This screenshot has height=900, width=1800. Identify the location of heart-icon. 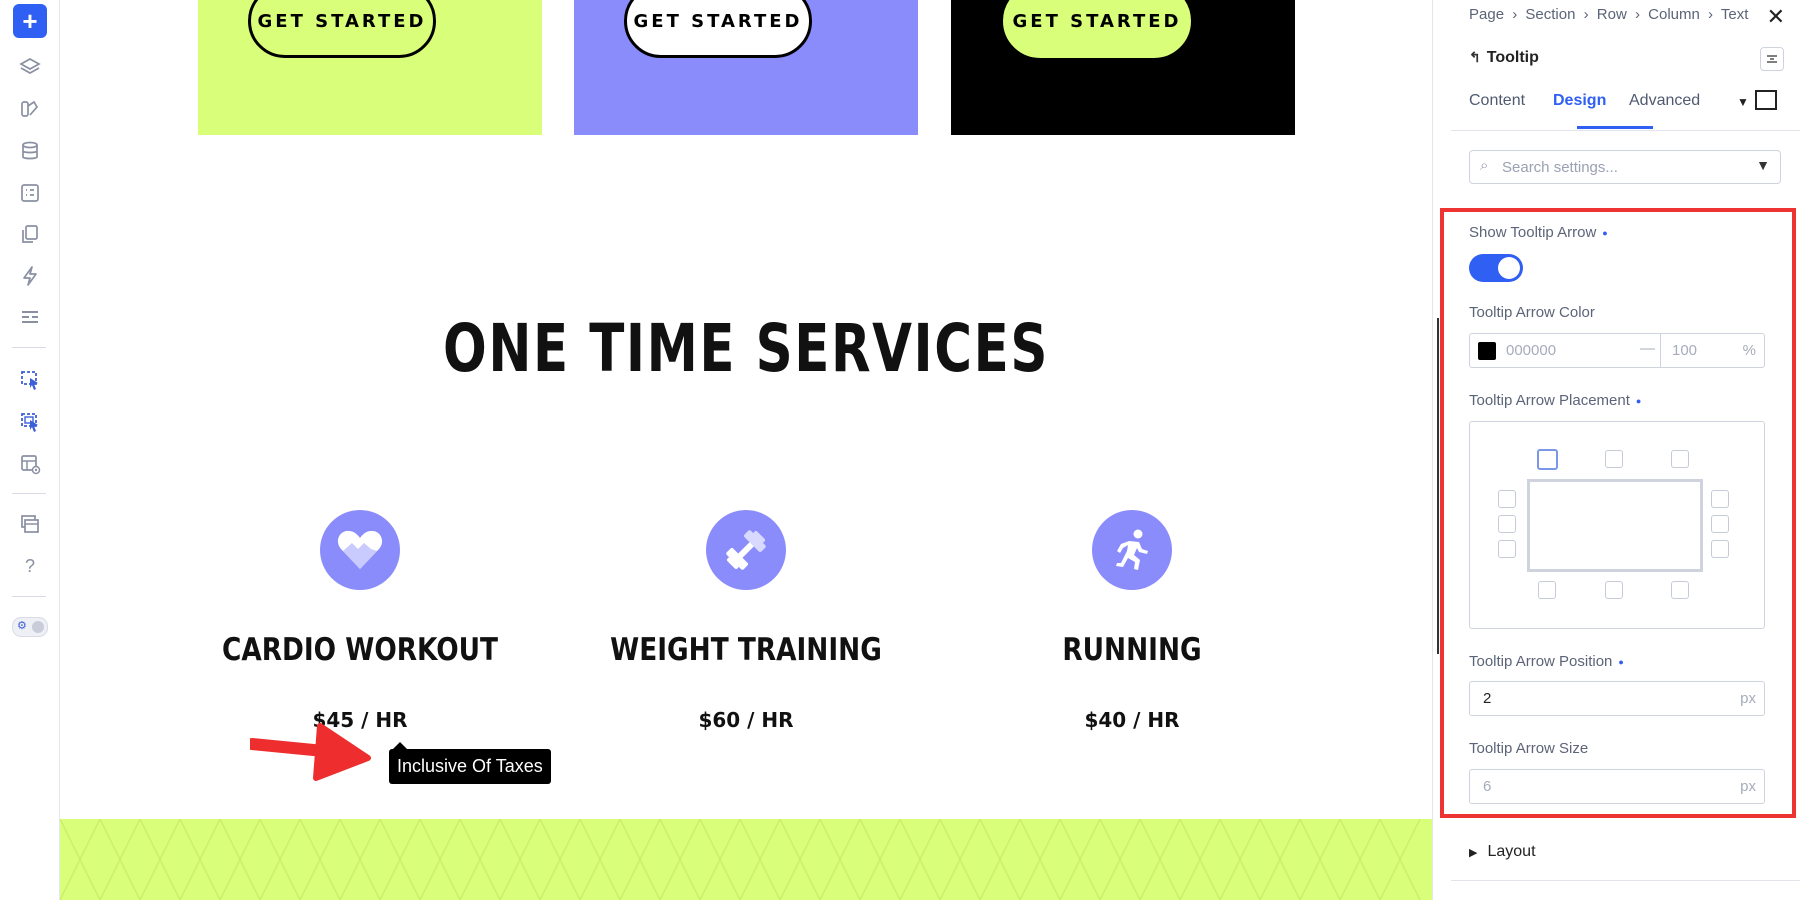
(360, 550).